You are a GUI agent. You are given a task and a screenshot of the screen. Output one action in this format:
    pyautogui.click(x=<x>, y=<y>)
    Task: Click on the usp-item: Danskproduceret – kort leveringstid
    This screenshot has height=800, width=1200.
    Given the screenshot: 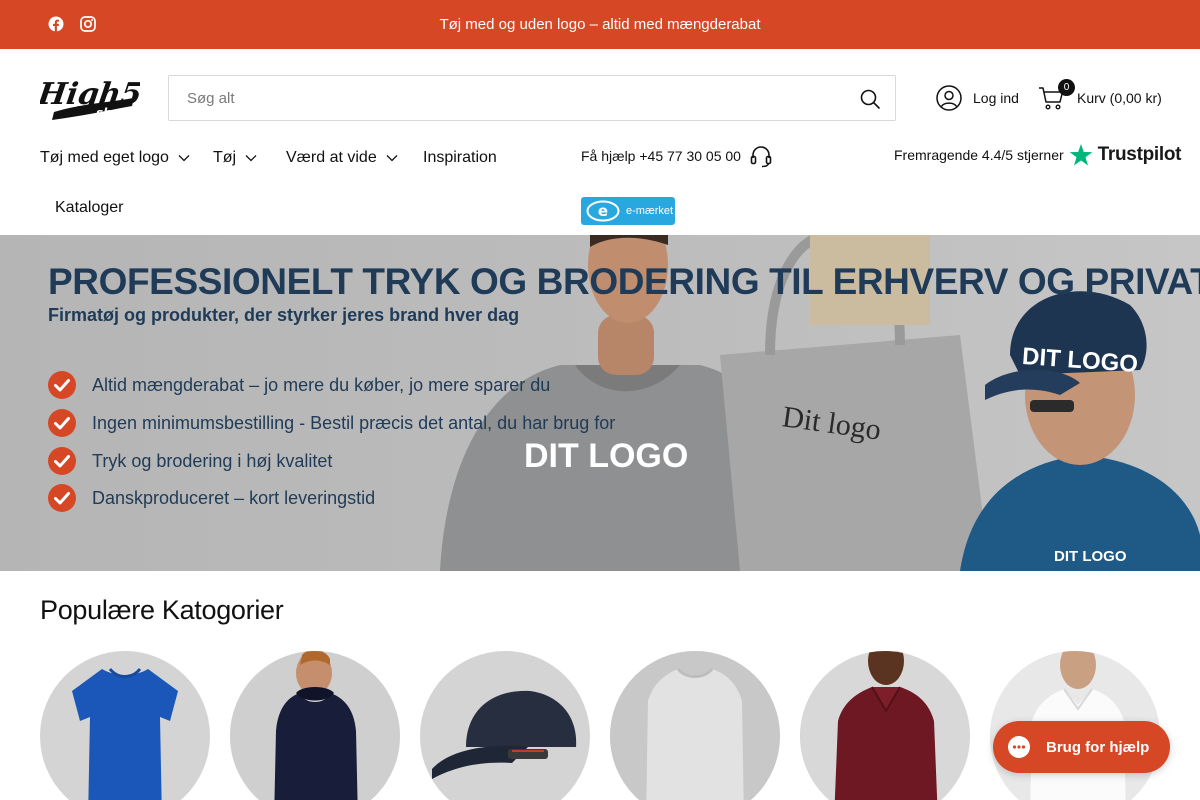 What is the action you would take?
    pyautogui.click(x=211, y=498)
    